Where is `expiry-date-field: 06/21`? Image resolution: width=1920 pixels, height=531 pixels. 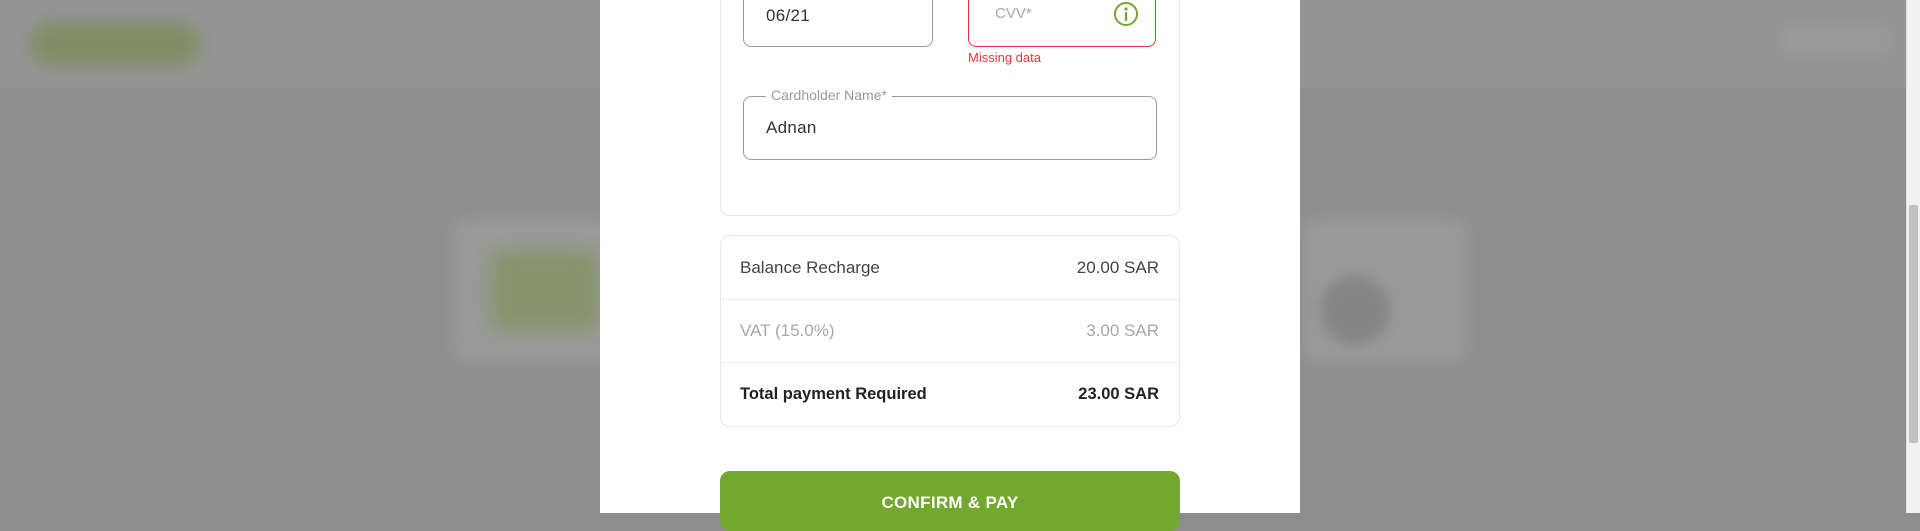 expiry-date-field: 06/21 is located at coordinates (838, 23).